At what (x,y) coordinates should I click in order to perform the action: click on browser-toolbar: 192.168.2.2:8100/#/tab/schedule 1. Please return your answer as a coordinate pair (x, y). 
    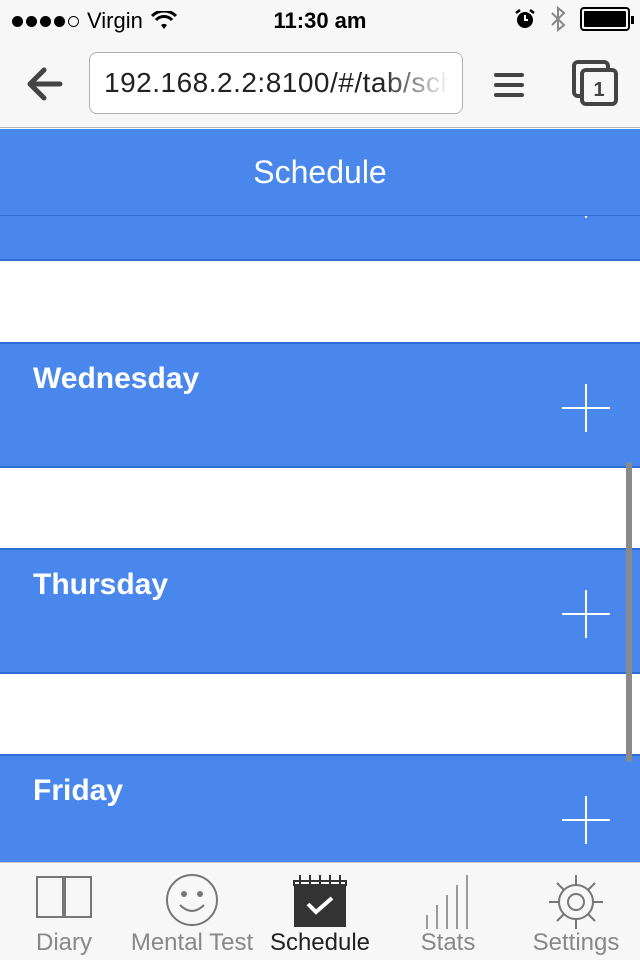
    Looking at the image, I should click on (320, 84).